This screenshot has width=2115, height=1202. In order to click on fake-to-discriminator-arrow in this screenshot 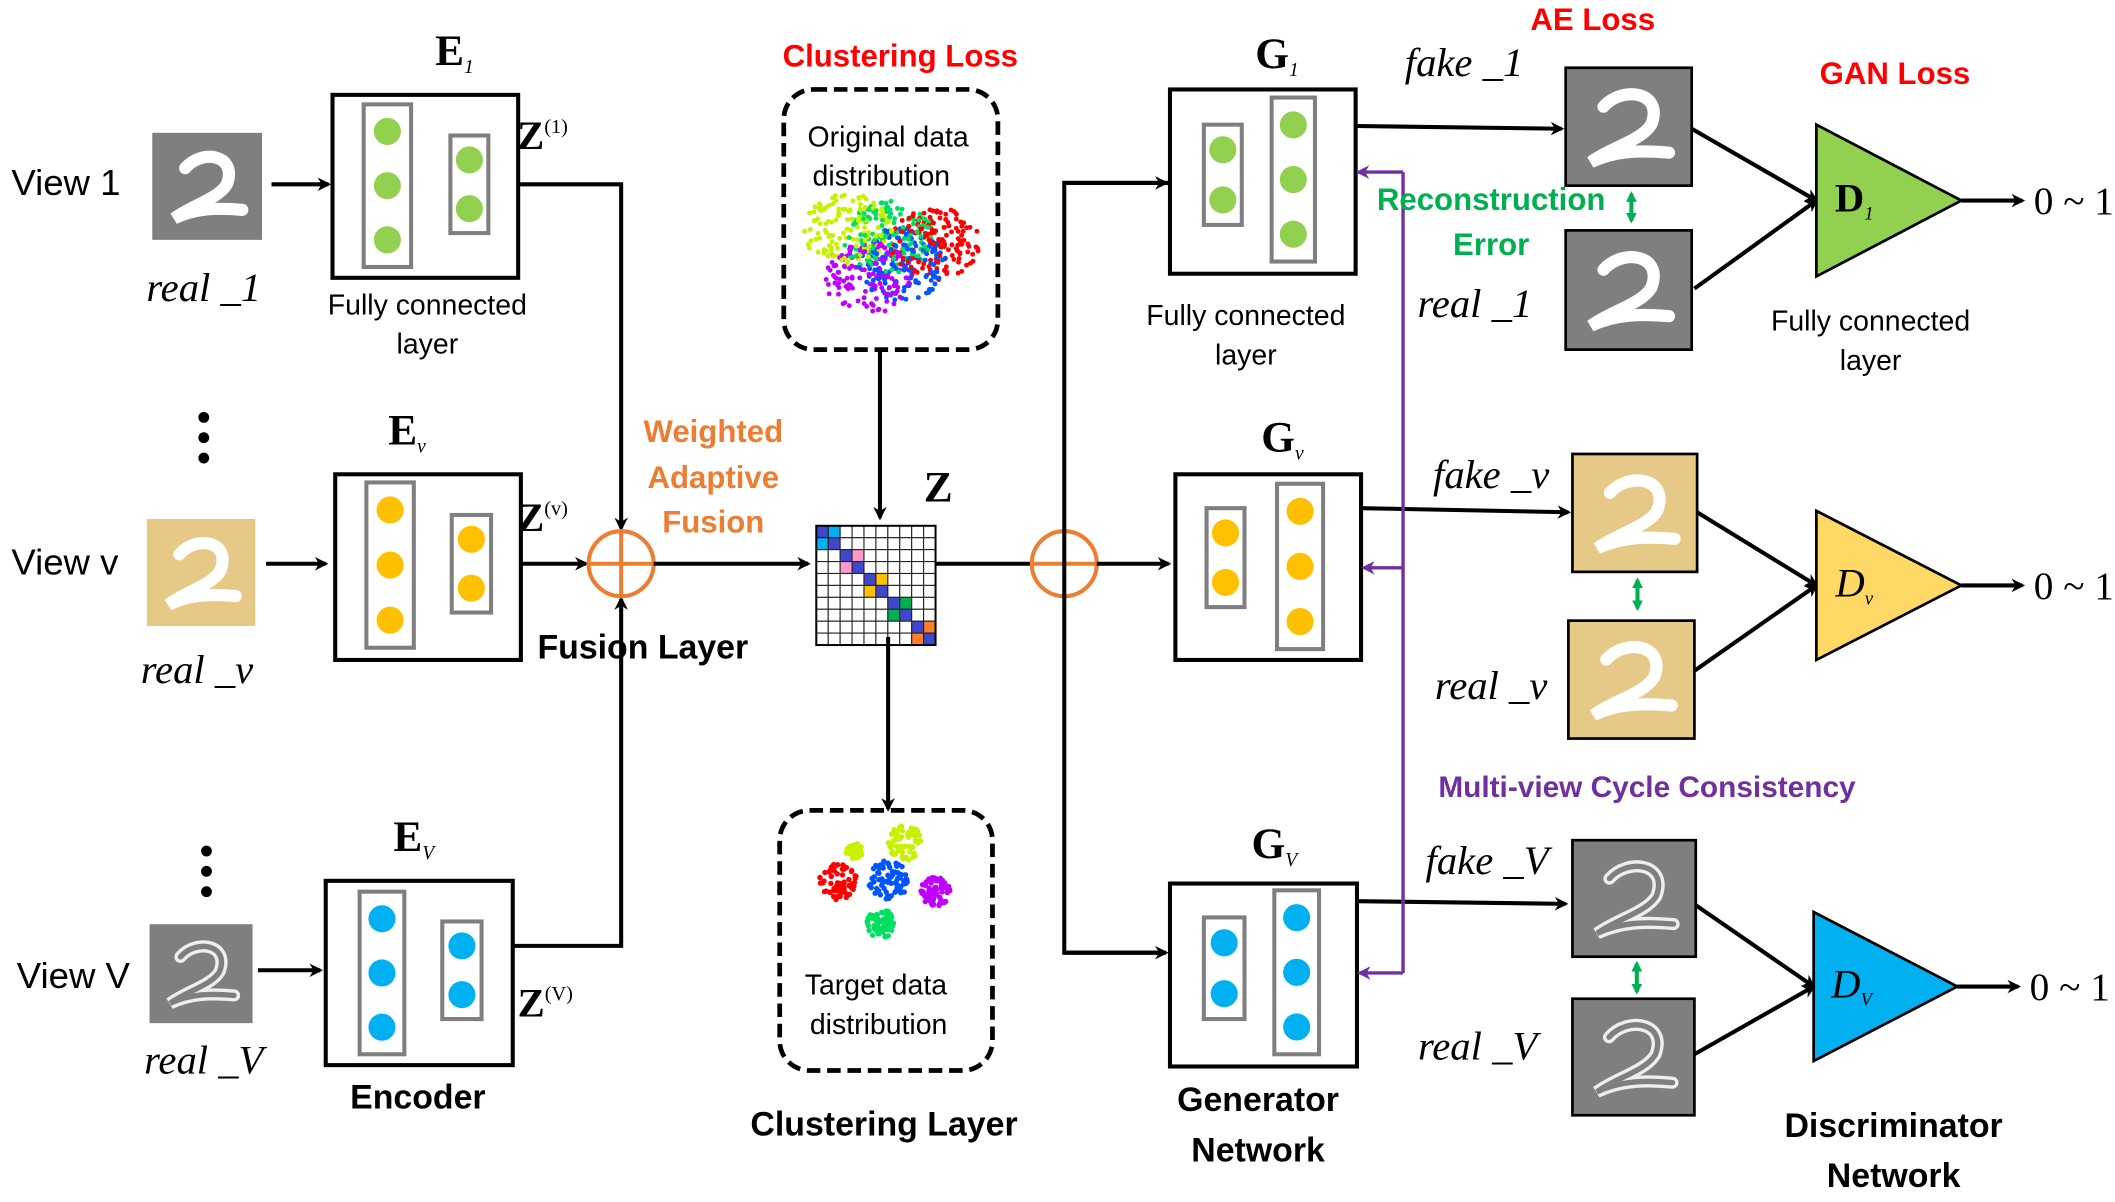, I will do `click(1754, 164)`.